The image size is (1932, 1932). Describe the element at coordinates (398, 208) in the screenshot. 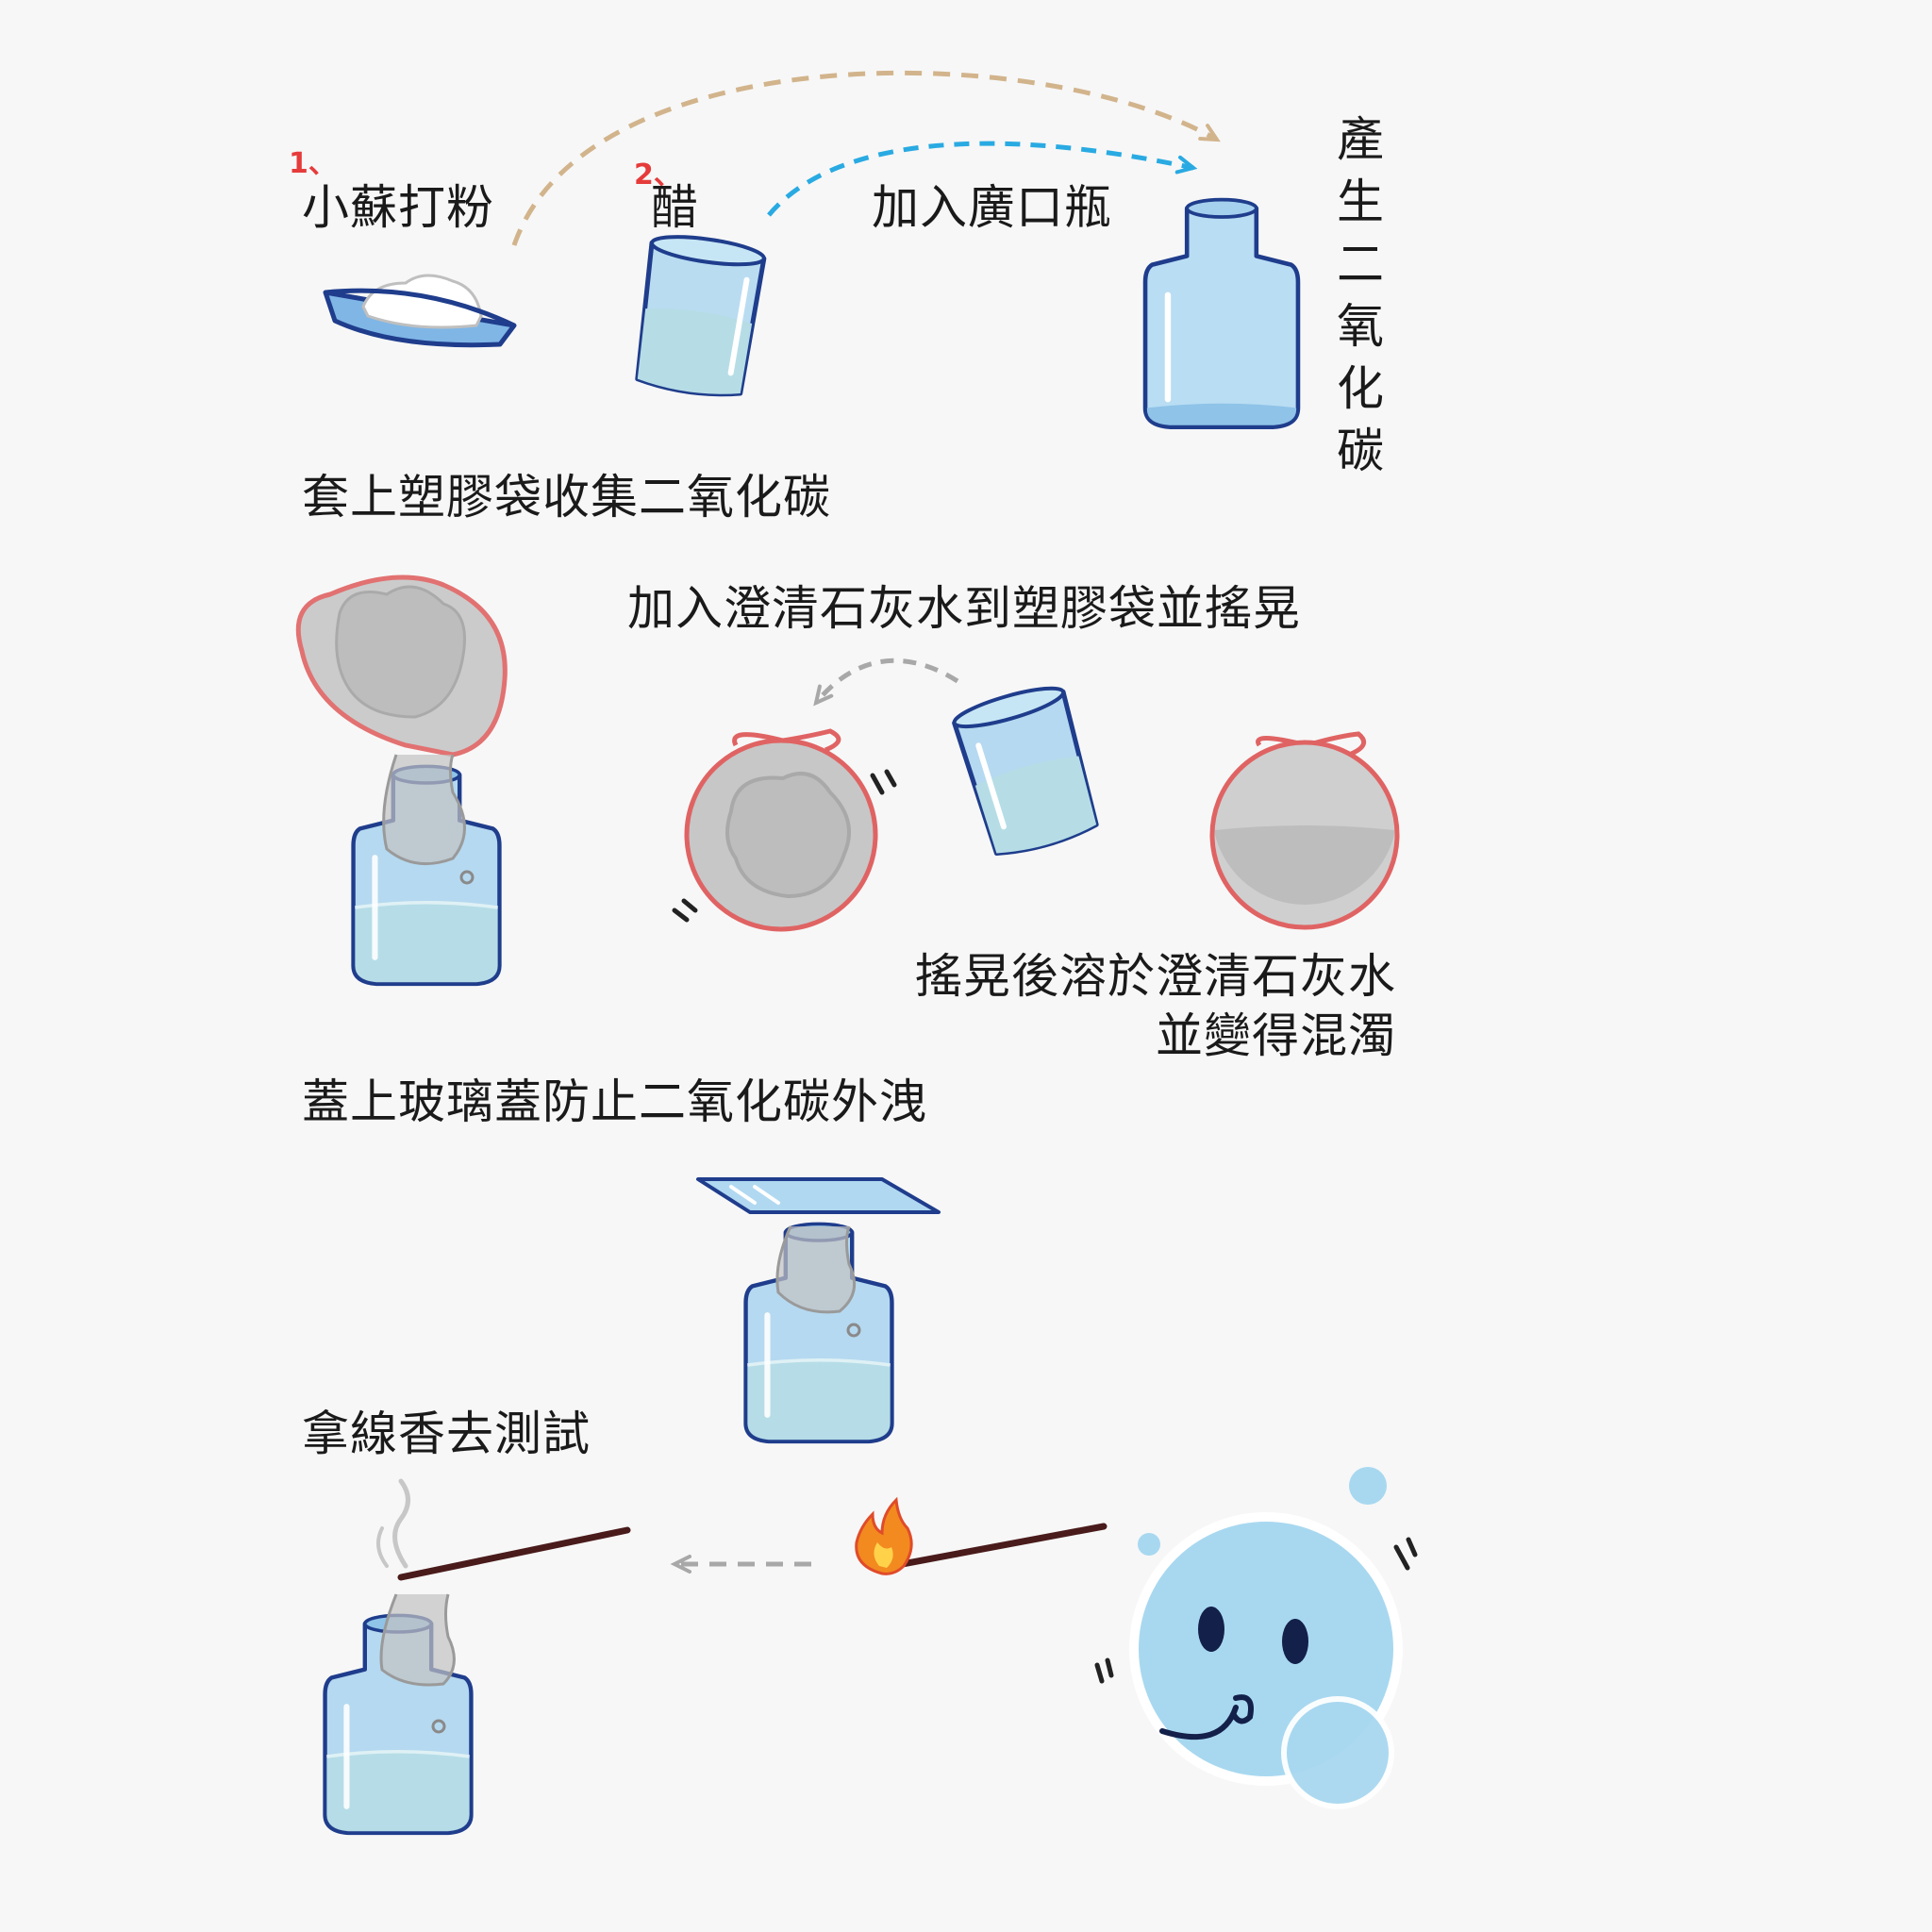

I see `label-baking-soda: 小蘇打粉` at that location.